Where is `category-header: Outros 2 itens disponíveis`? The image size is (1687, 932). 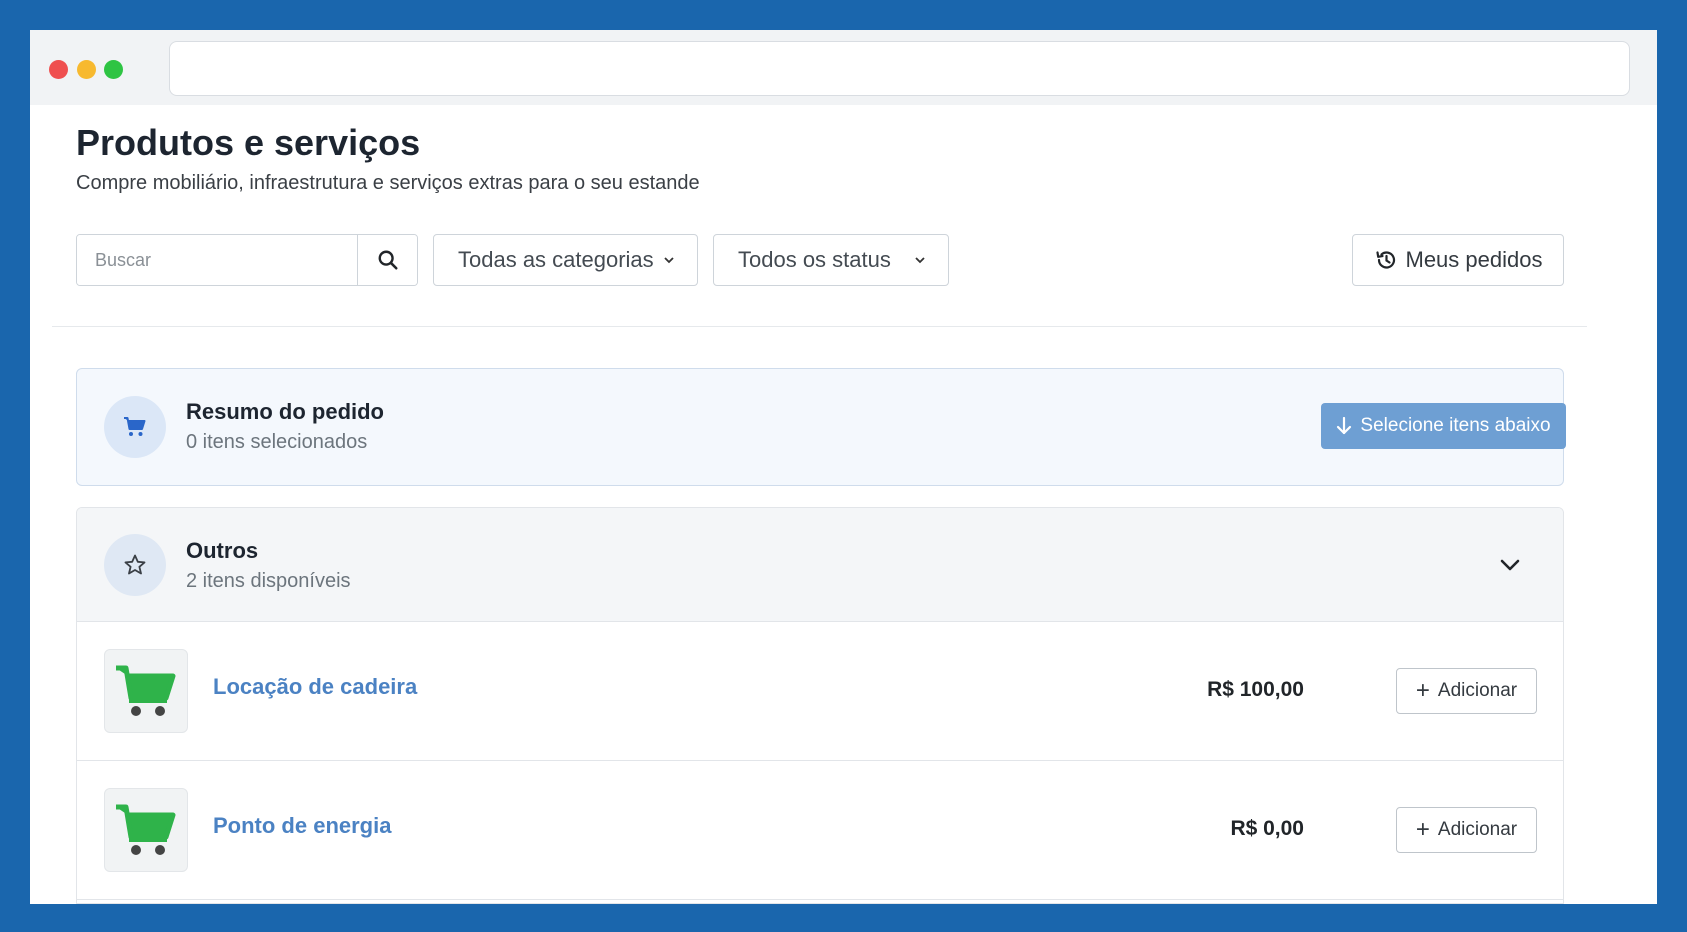 category-header: Outros 2 itens disponíveis is located at coordinates (820, 565).